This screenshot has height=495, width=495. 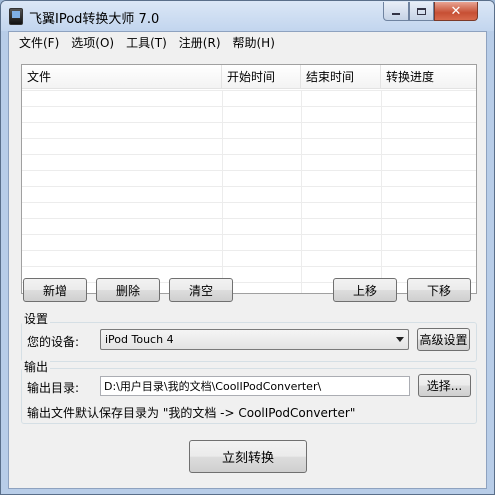 I want to click on window-title: 飞翼IPod转换大师 7.0, so click(x=94, y=19).